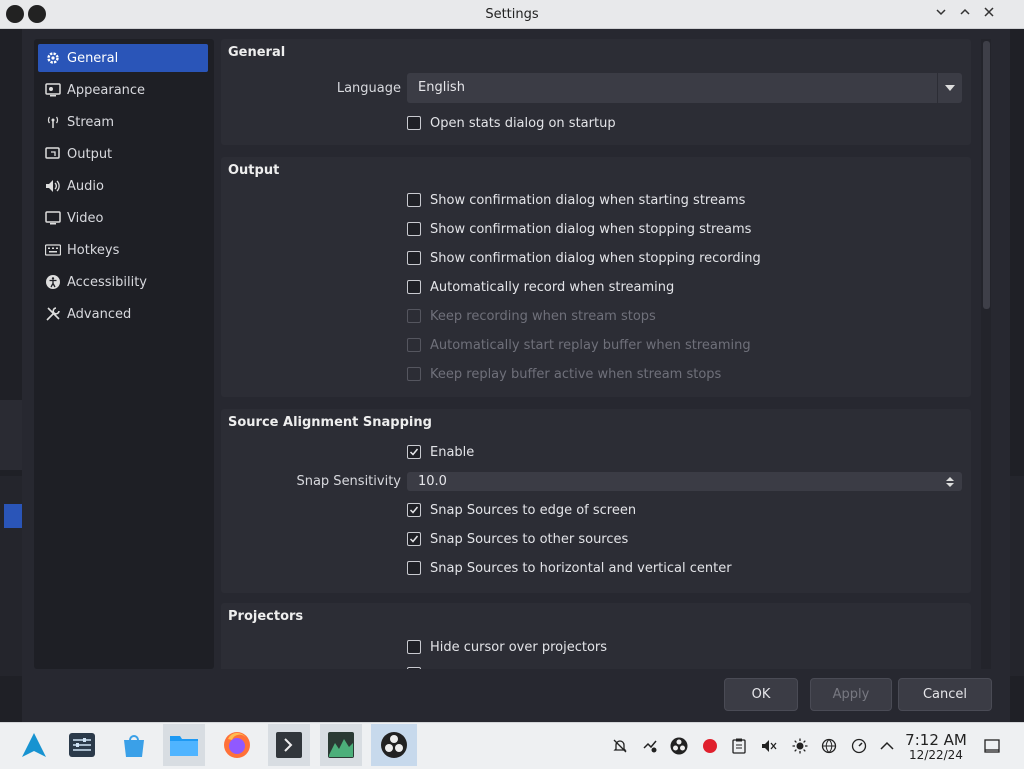 Image resolution: width=1024 pixels, height=769 pixels. I want to click on maximize-chevron-icon, so click(965, 14).